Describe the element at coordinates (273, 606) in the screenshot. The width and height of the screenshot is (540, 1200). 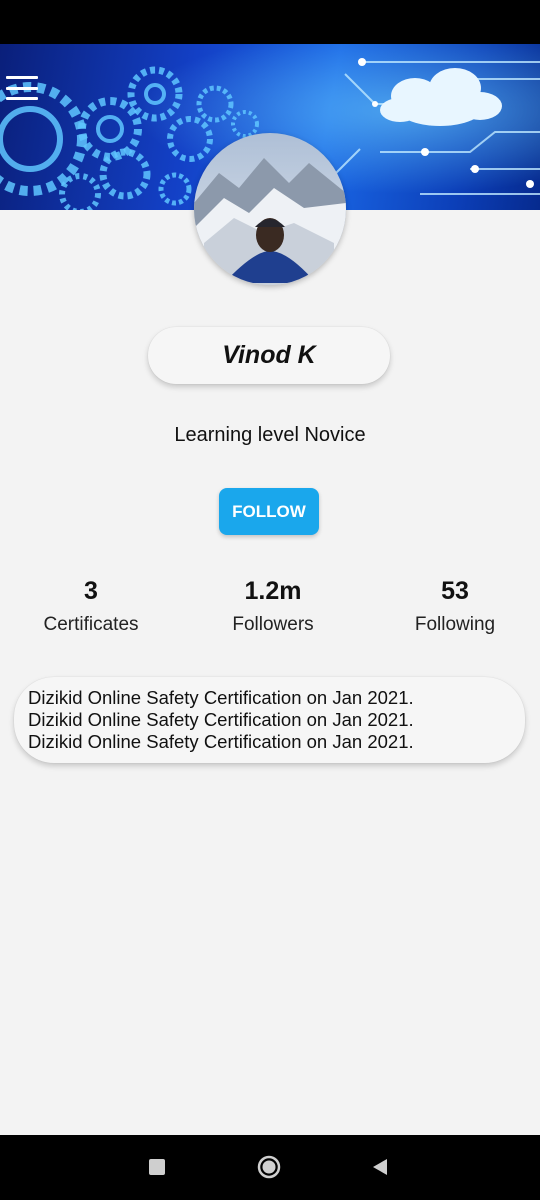
I see `stat-followers: 1.2m Followers` at that location.